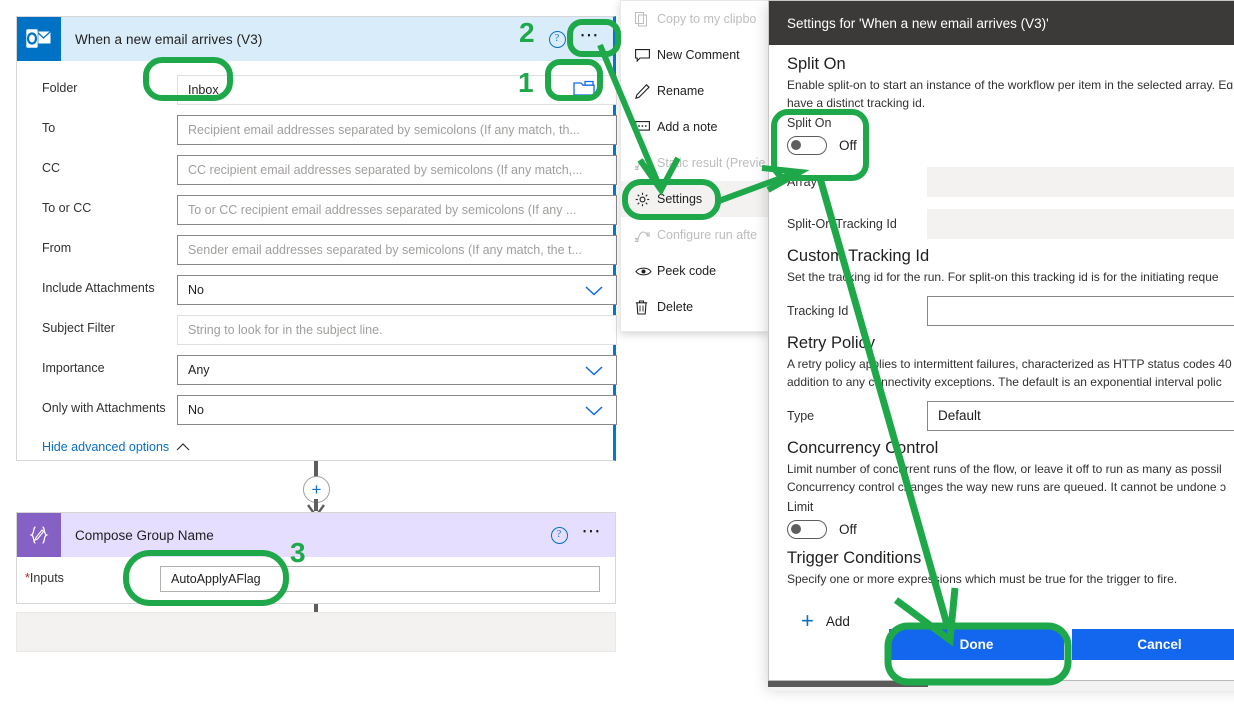 The image size is (1234, 711). What do you see at coordinates (695, 91) in the screenshot?
I see `menu-item-rename: Rename` at bounding box center [695, 91].